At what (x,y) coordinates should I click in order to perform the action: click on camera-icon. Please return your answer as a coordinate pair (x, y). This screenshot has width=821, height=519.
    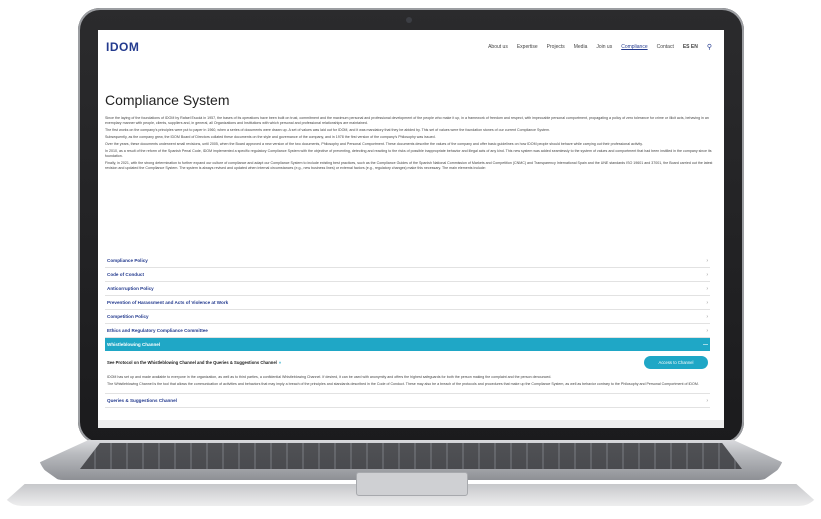
    Looking at the image, I should click on (409, 20).